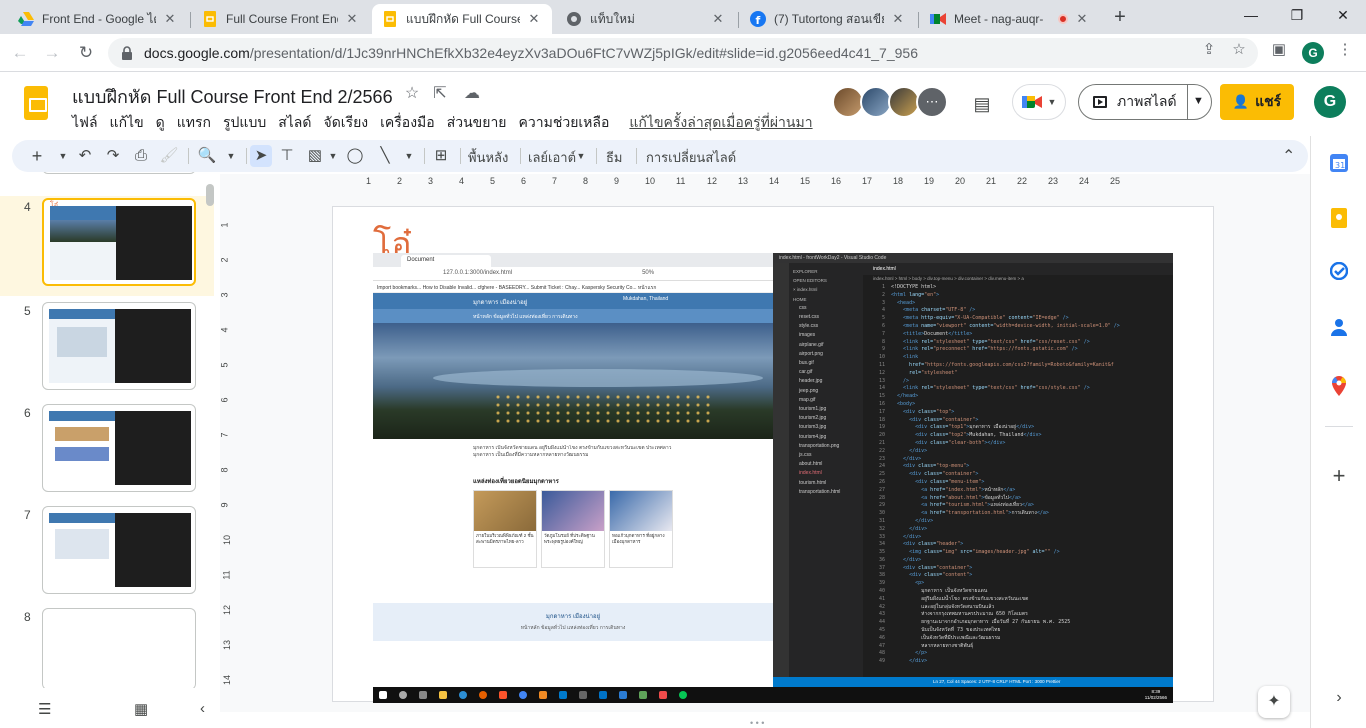 The height and width of the screenshot is (728, 1366). I want to click on print-icon: ⎙, so click(141, 156).